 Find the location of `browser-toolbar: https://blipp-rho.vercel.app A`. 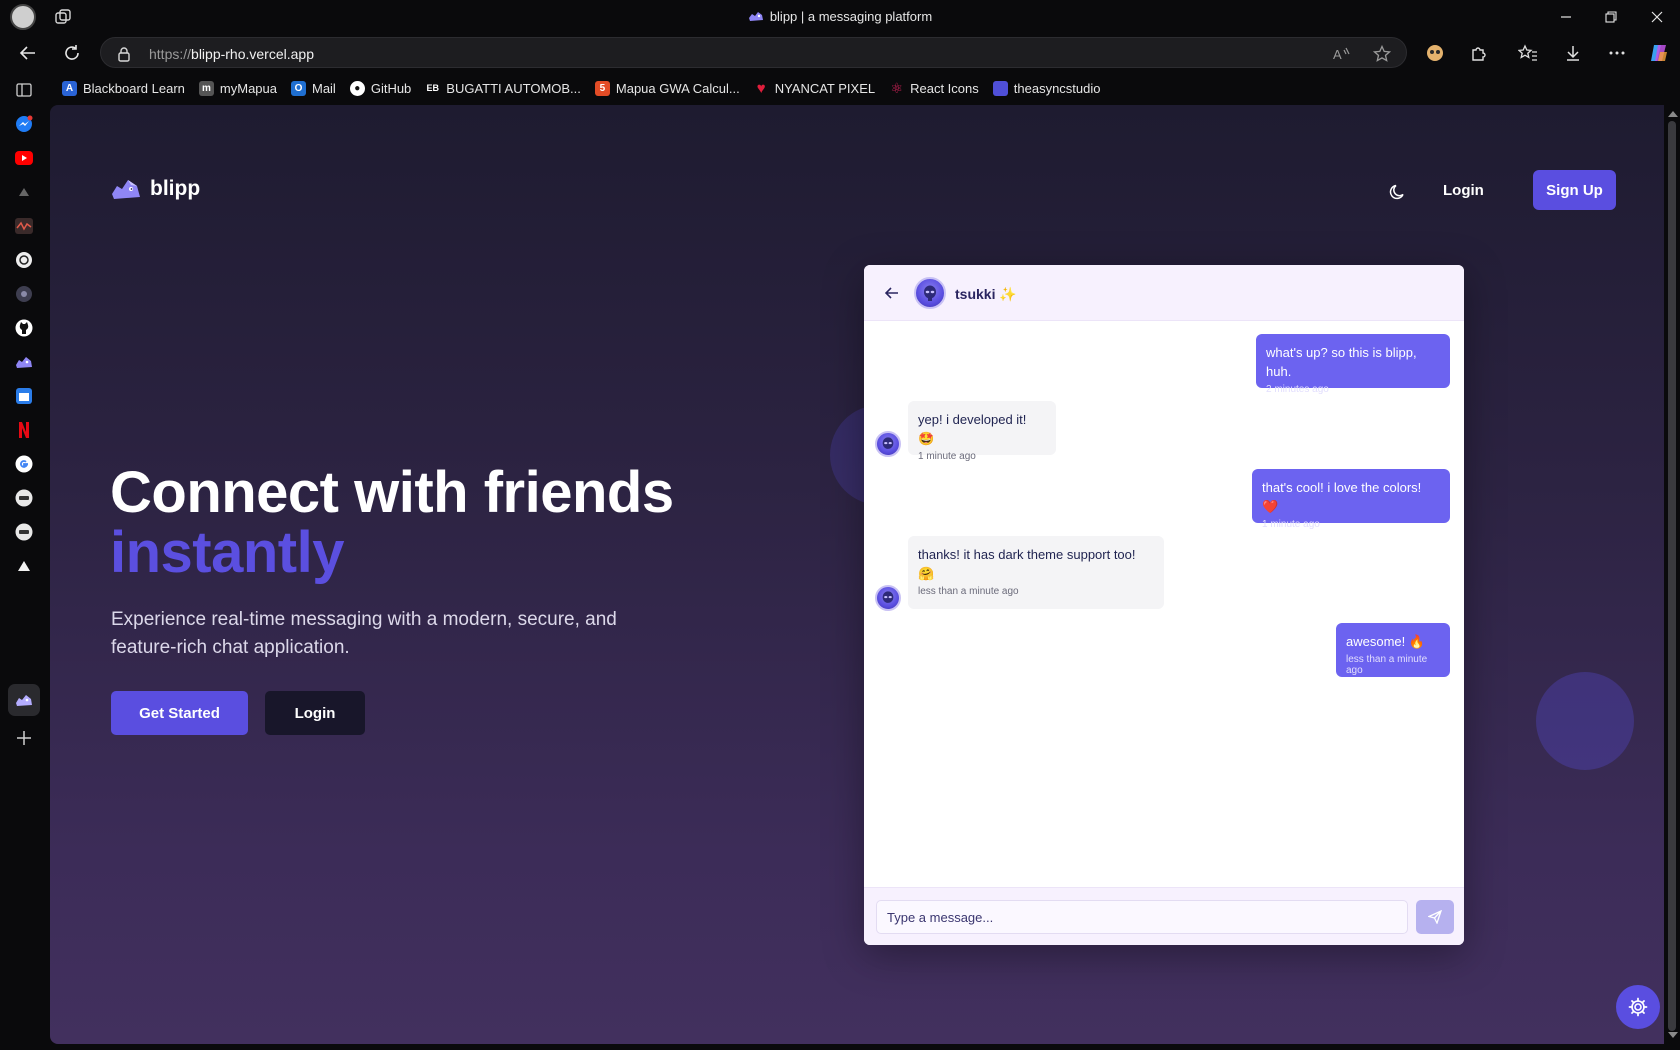

browser-toolbar: https://blipp-rho.vercel.app A is located at coordinates (840, 53).